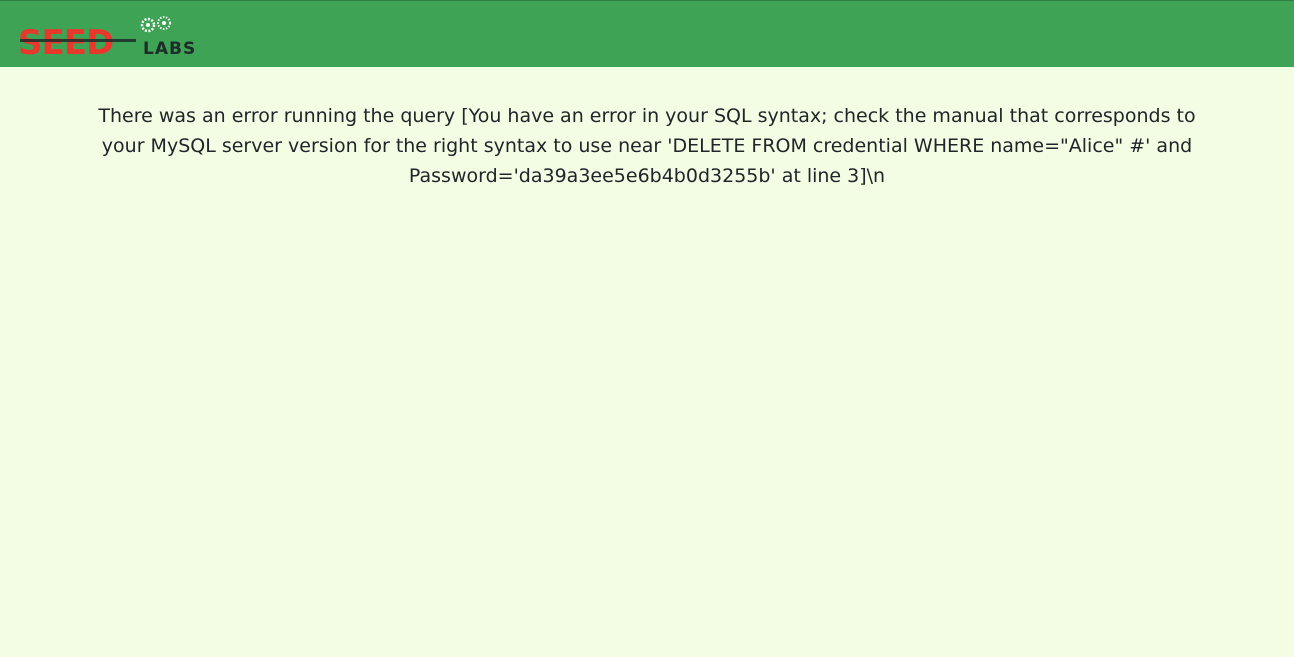  I want to click on logo-word-labs: LABS, so click(169, 48).